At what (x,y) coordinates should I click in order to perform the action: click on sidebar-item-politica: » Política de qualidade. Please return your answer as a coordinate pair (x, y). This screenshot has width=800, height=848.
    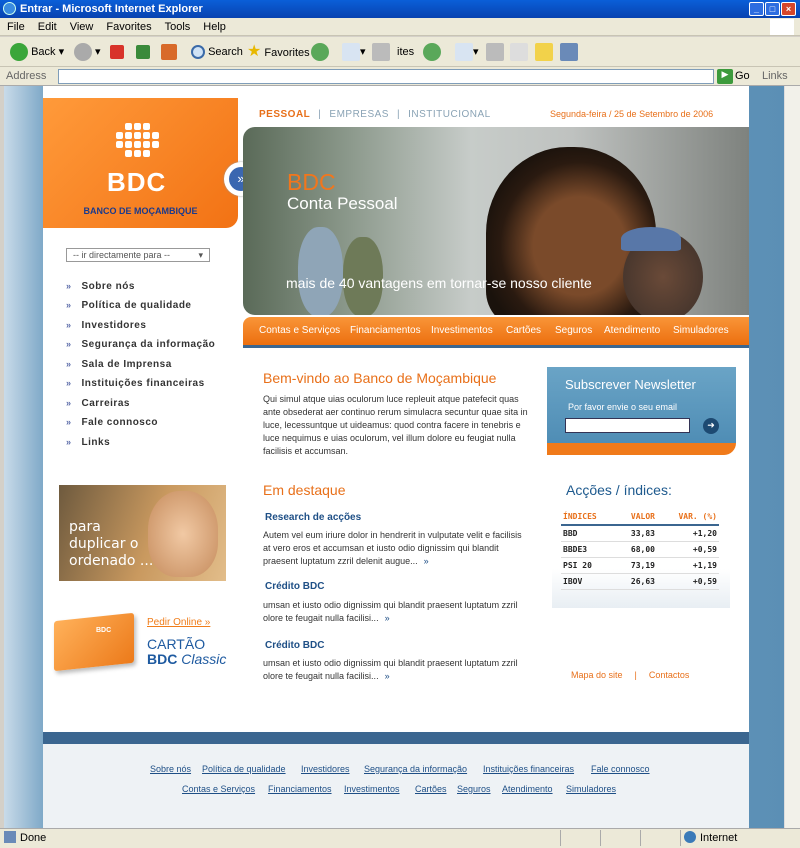
    Looking at the image, I should click on (128, 305).